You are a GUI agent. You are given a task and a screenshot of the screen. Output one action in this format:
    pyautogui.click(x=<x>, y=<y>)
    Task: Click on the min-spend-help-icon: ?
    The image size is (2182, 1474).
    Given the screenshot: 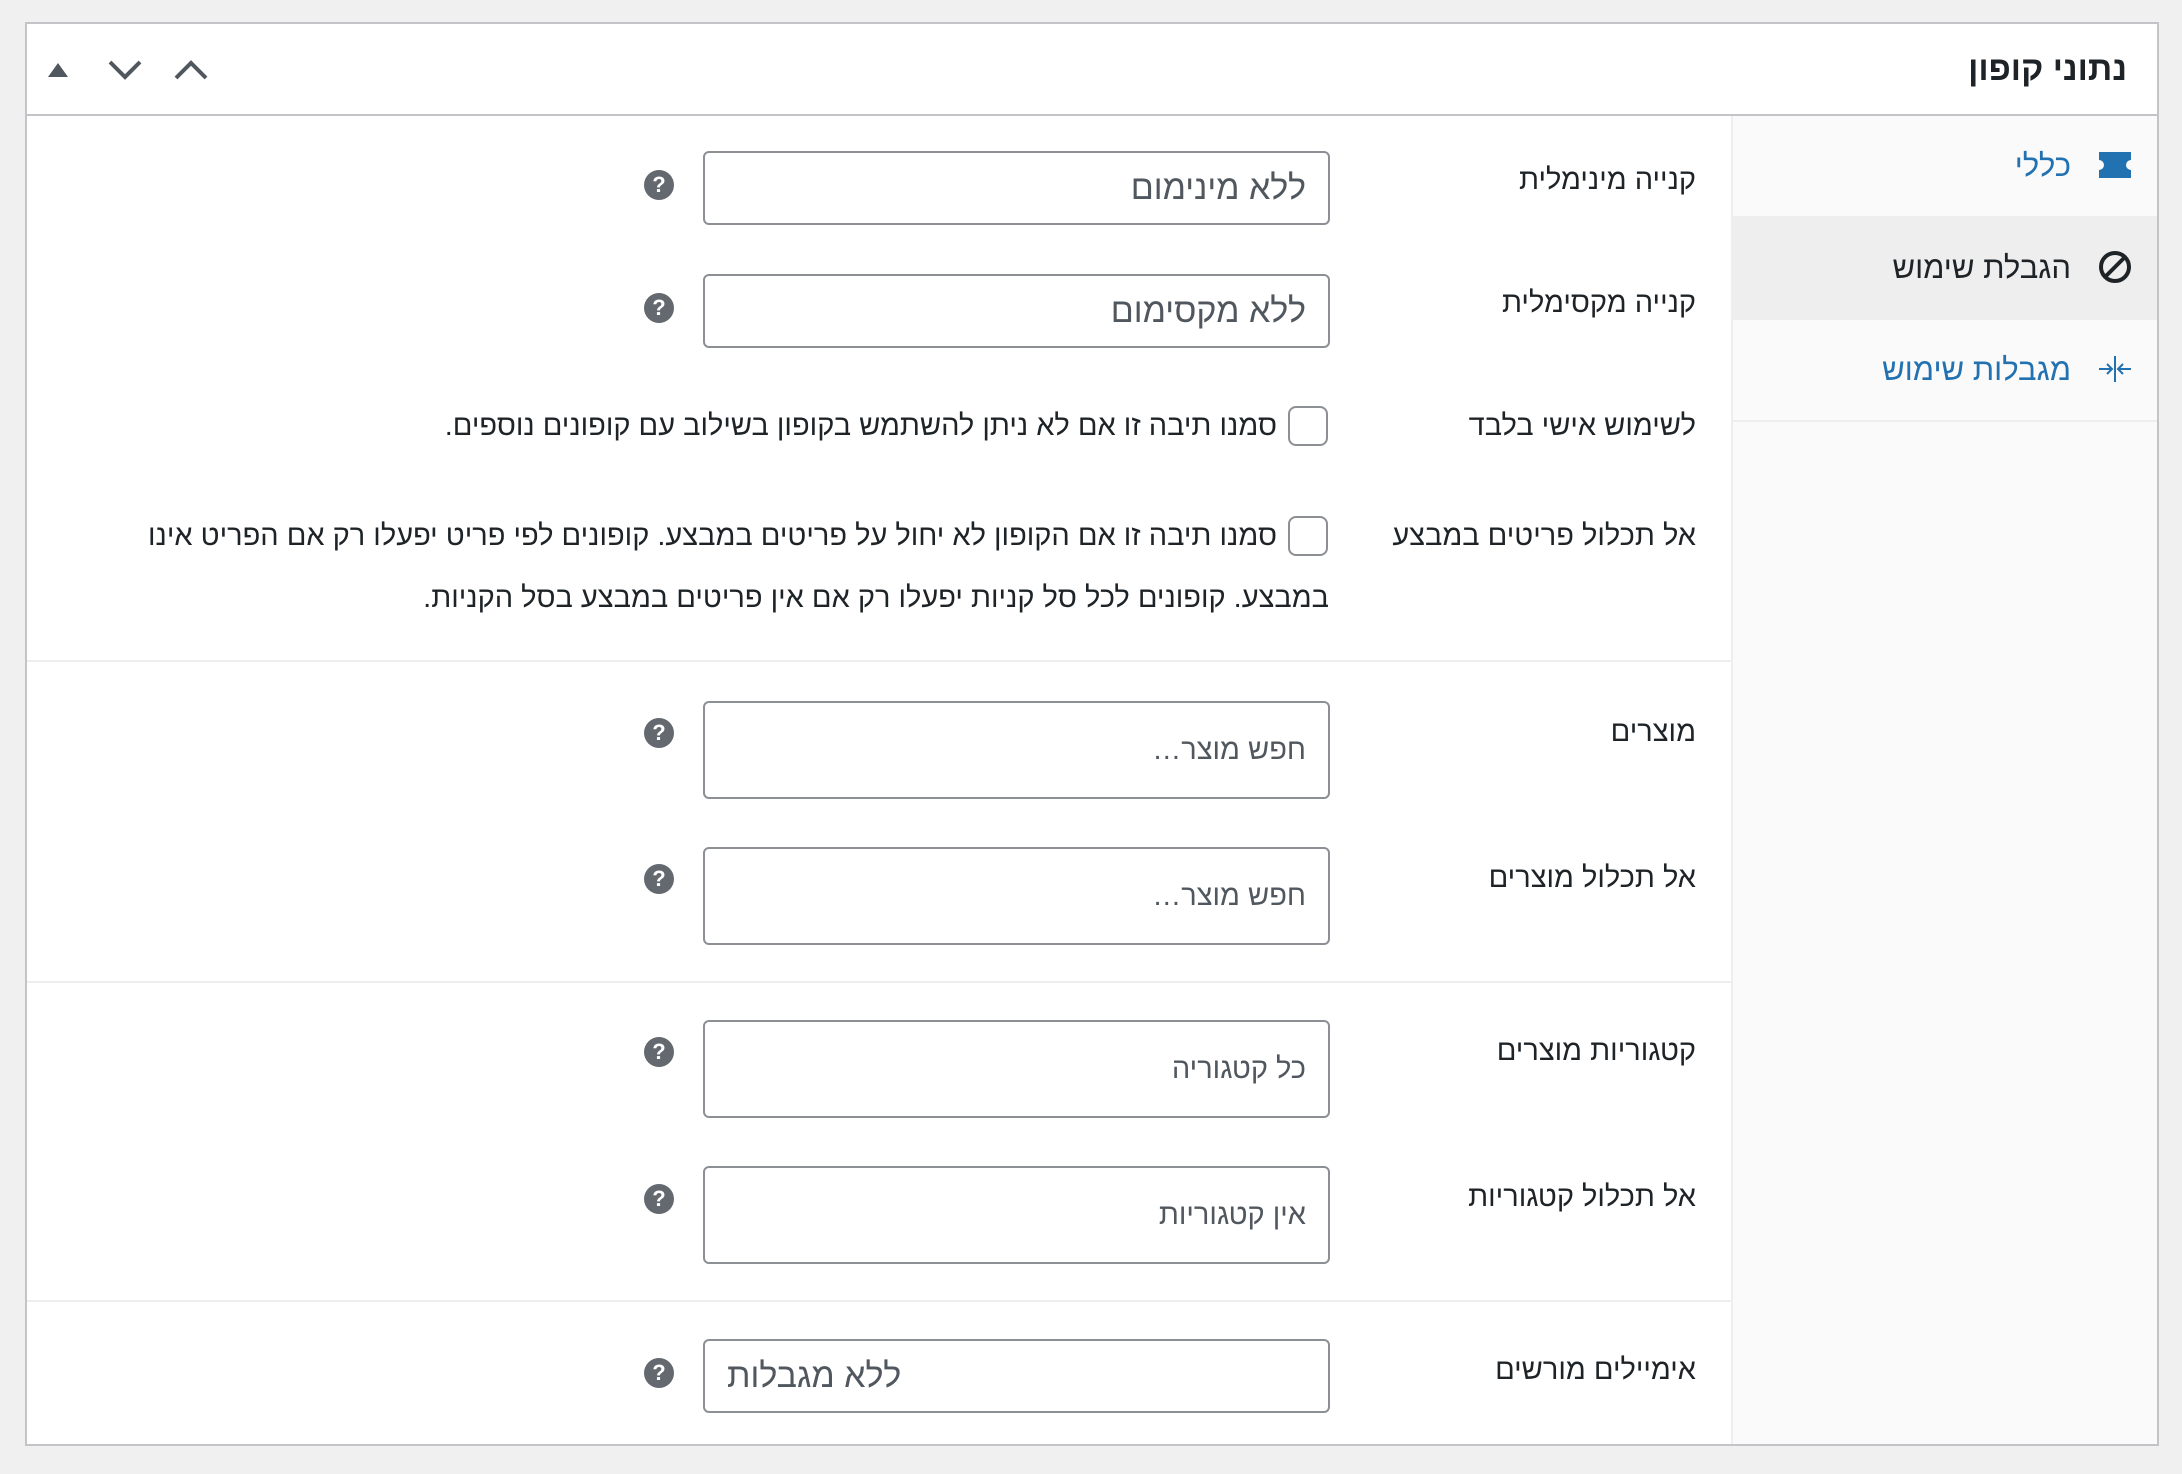 What is the action you would take?
    pyautogui.click(x=659, y=185)
    